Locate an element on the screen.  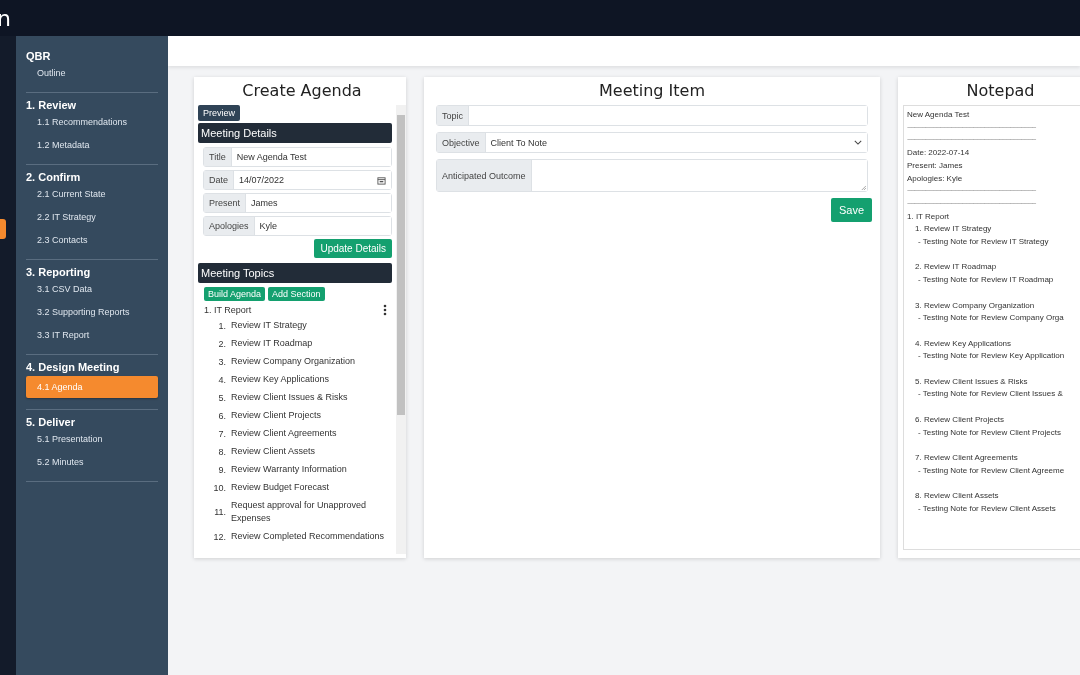
topic-item: Review Client Assets is located at coordinates (273, 451).